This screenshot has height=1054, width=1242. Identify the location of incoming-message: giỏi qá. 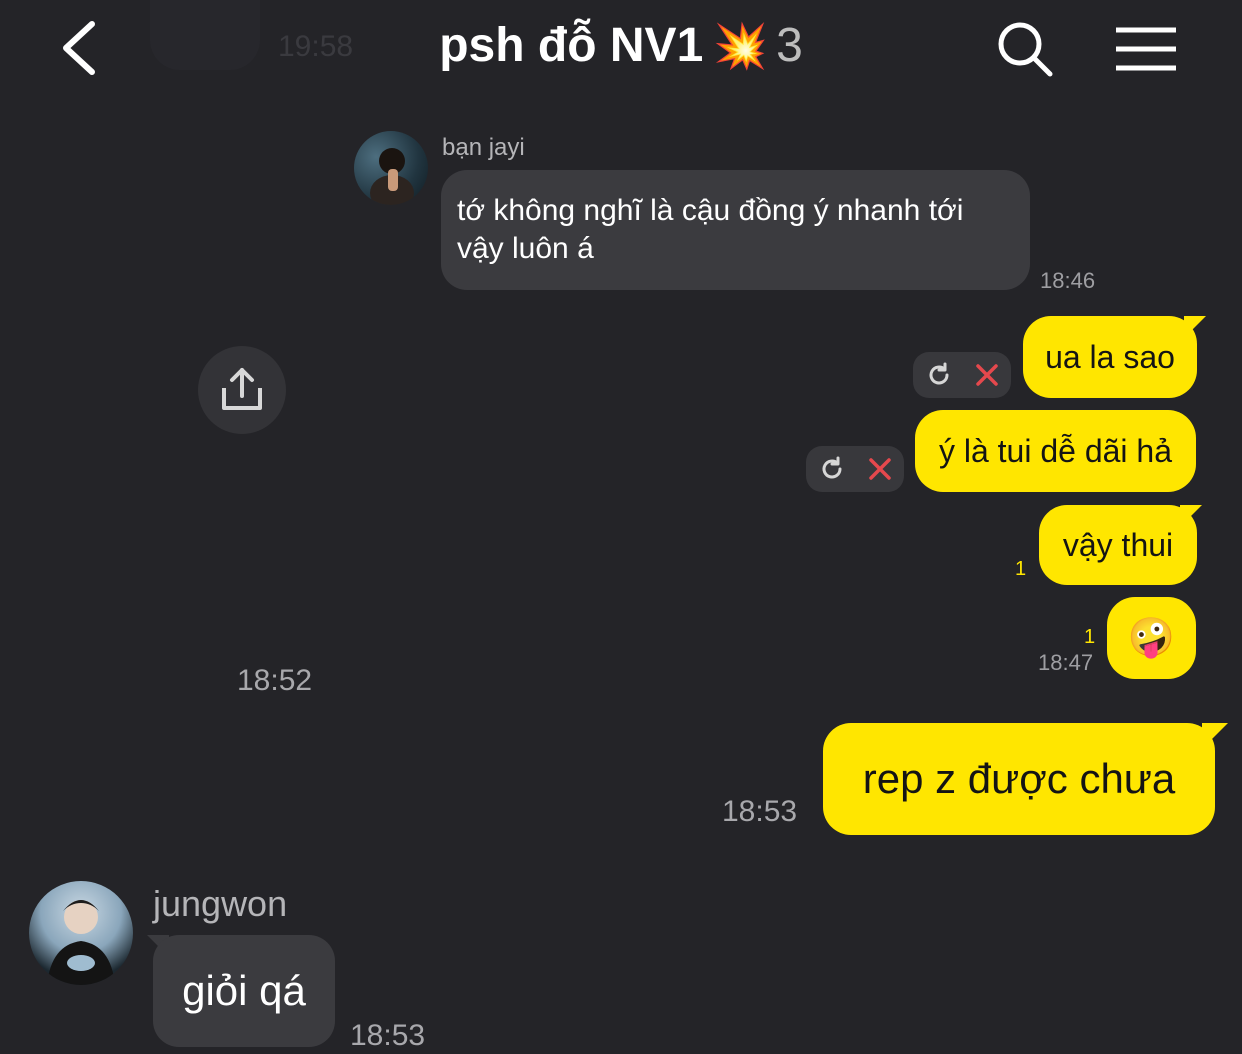
(244, 991).